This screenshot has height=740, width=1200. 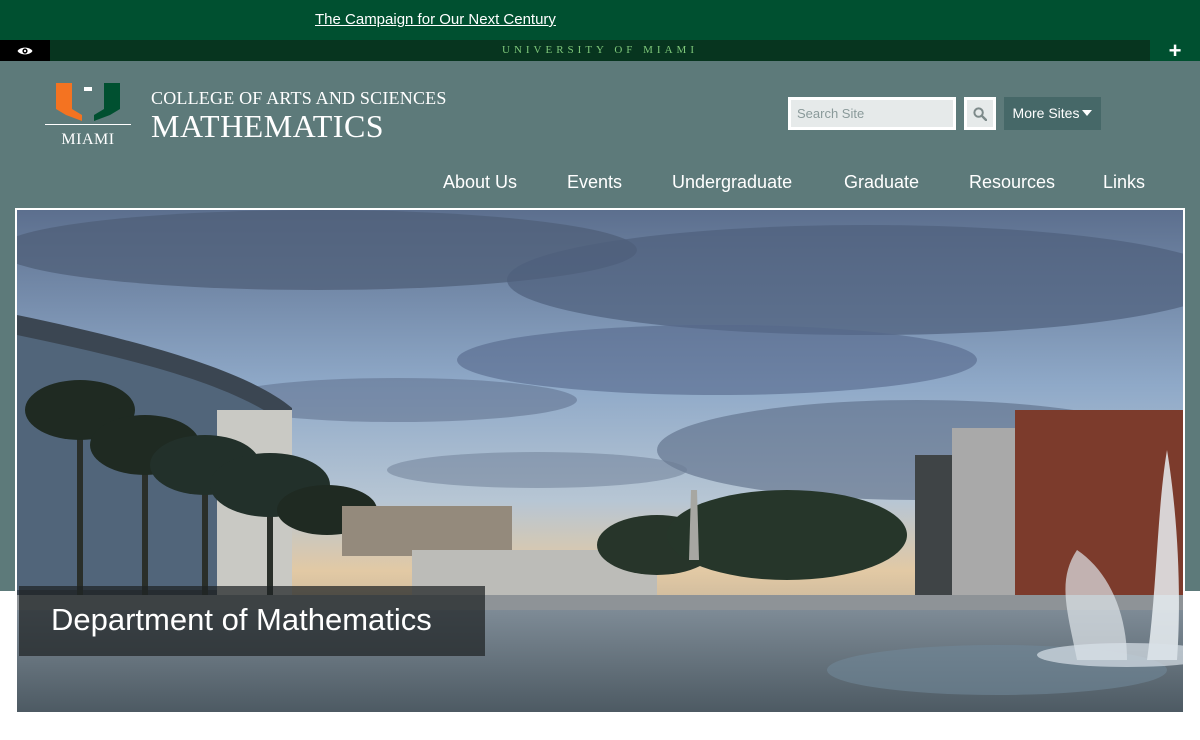 I want to click on hero-caption-text: Department of Mathematics, so click(x=241, y=619).